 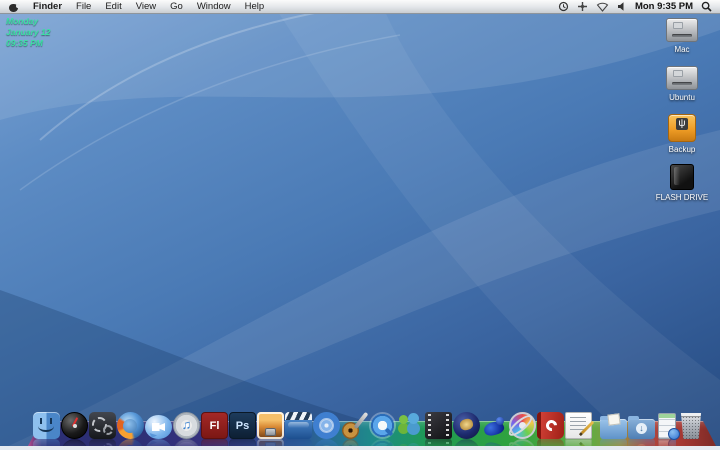 What do you see at coordinates (14, 7) in the screenshot?
I see `apple-menu-icon` at bounding box center [14, 7].